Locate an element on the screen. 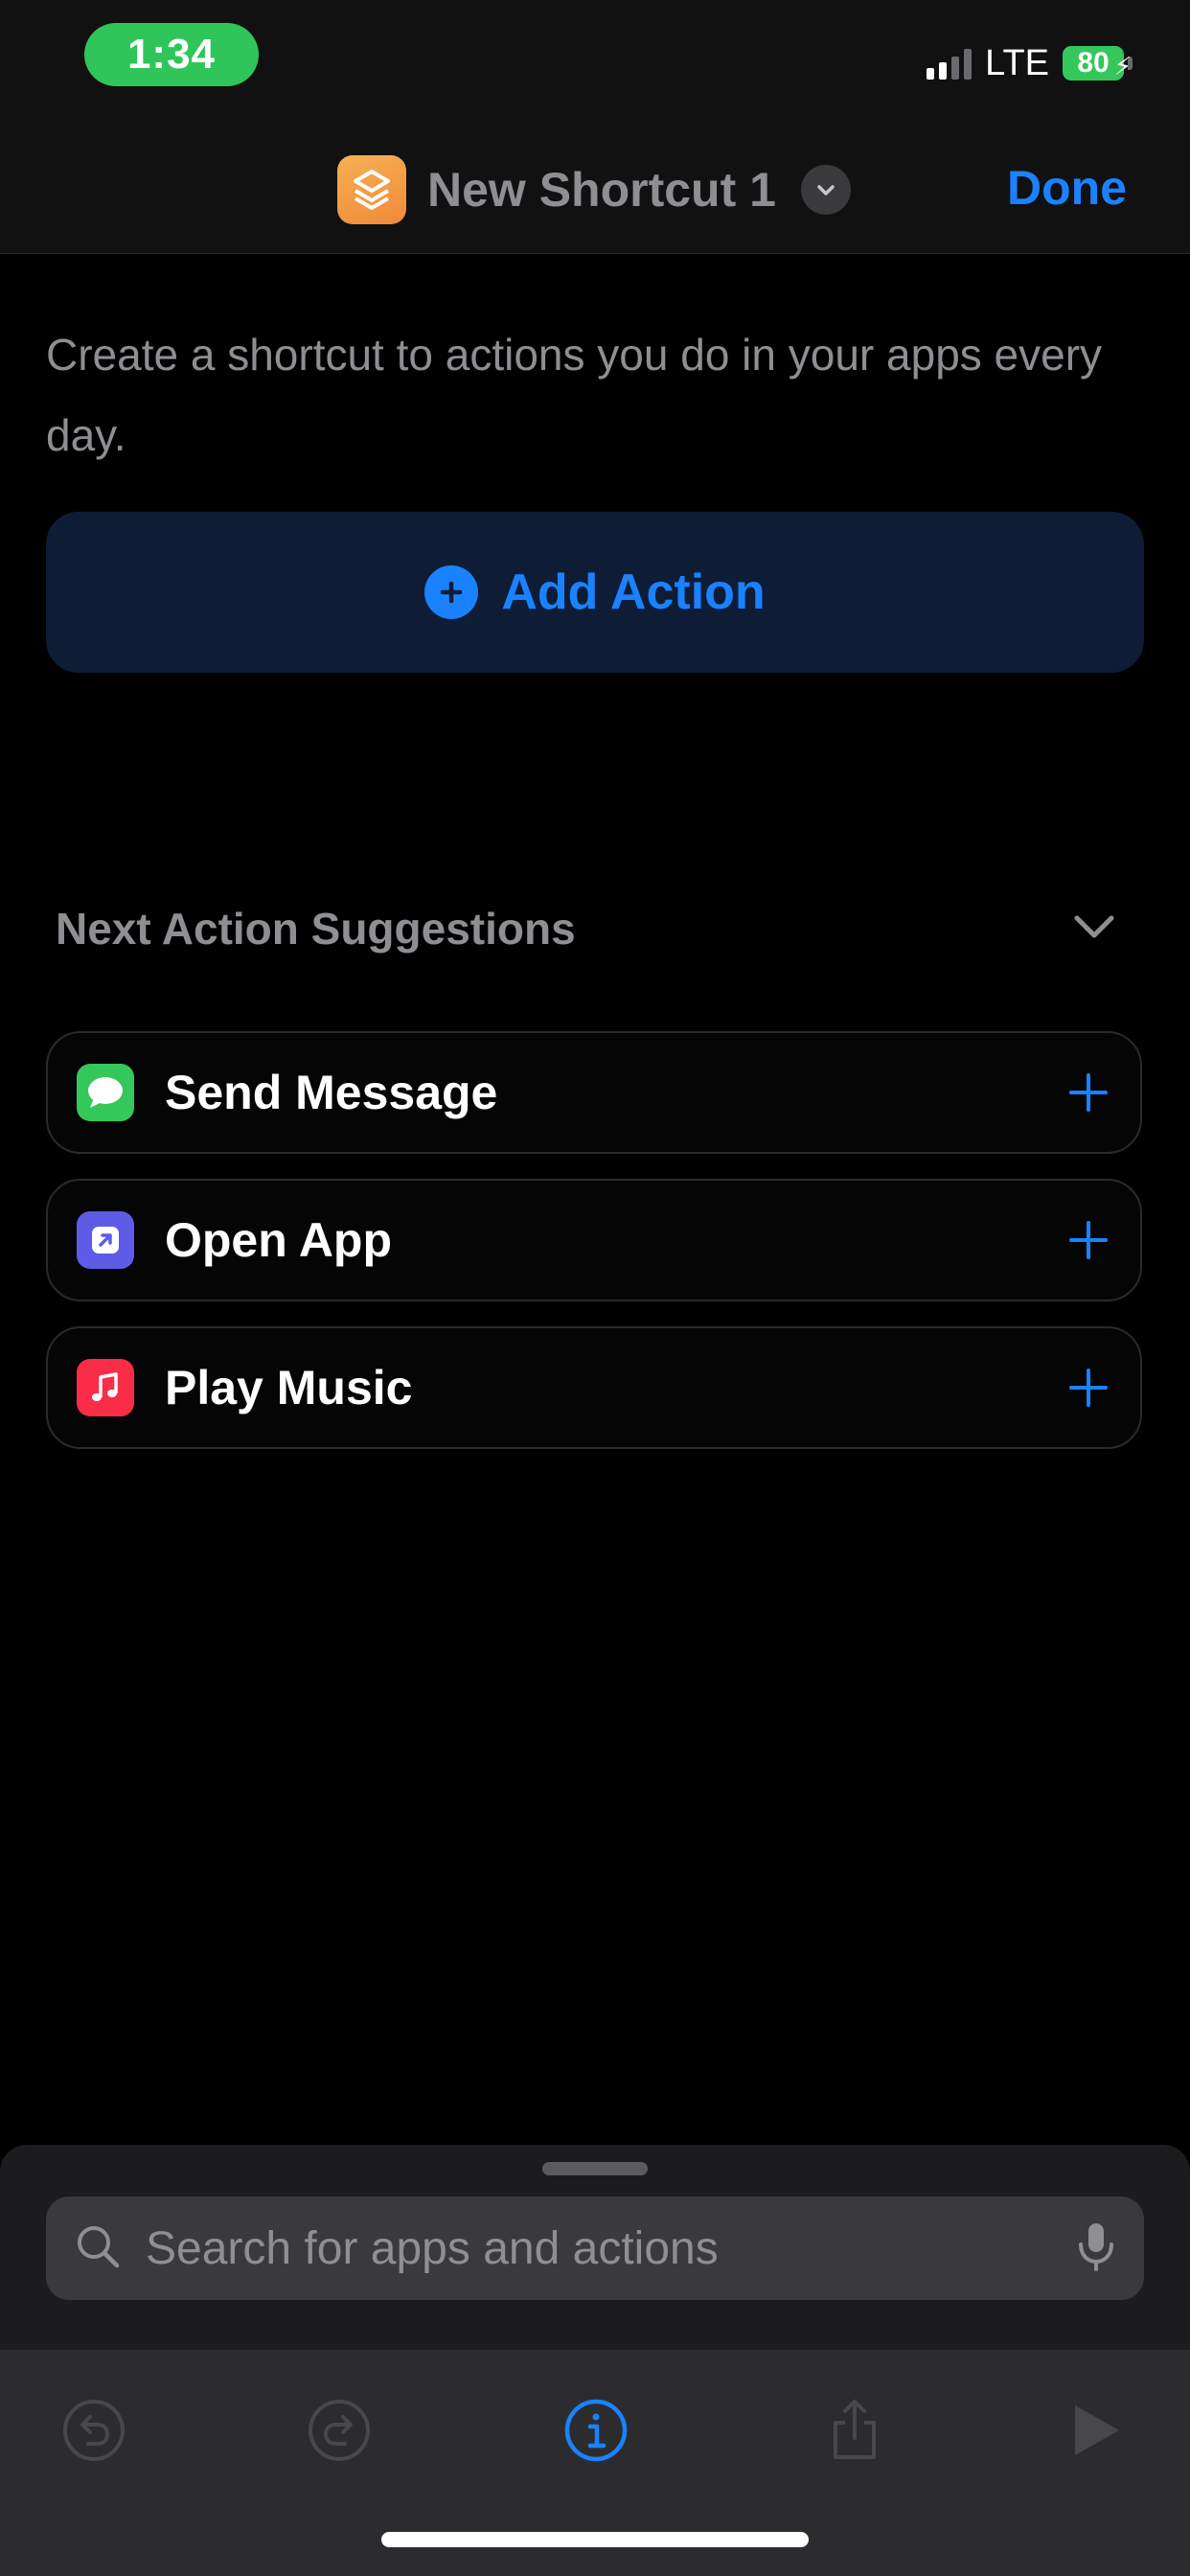 The image size is (1190, 2576). suggestions-header: Next Action Suggestions is located at coordinates (588, 928).